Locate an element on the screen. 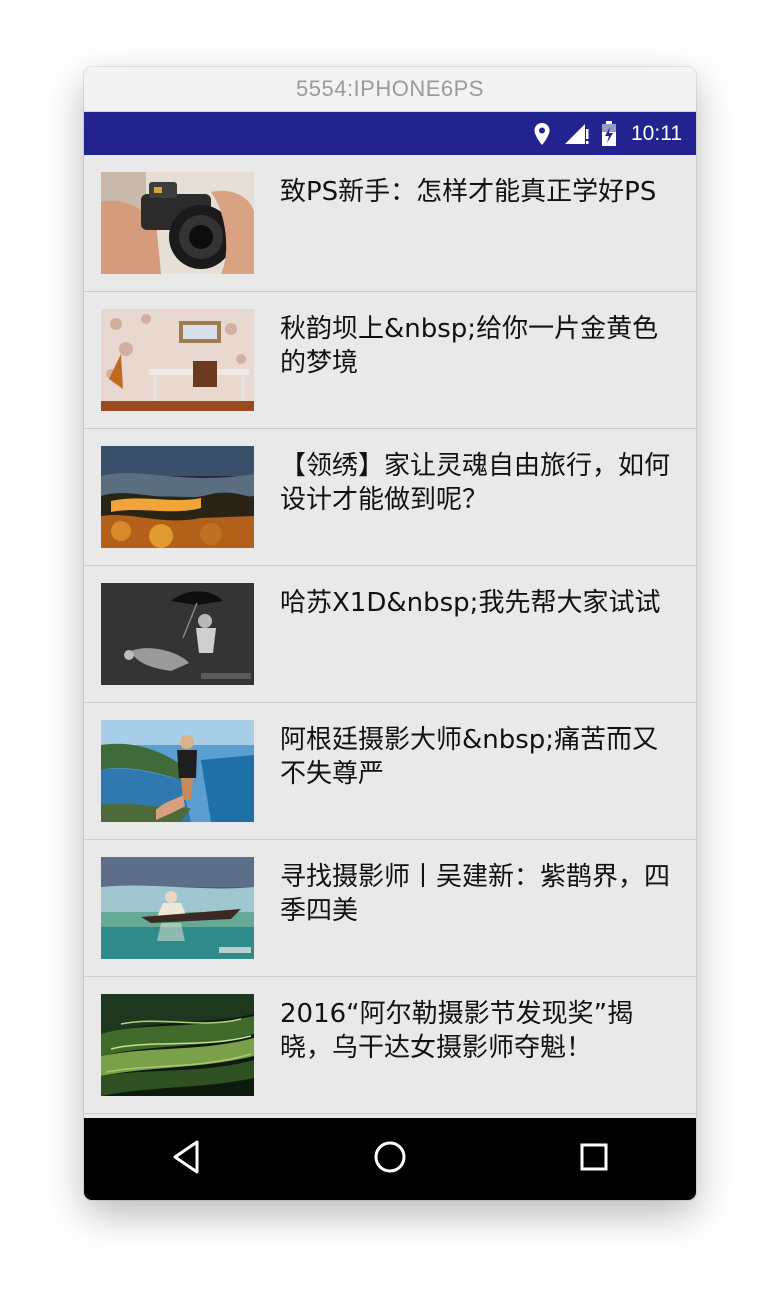  article-title: 致PS新手：怎样才能真正学好PS is located at coordinates (468, 192).